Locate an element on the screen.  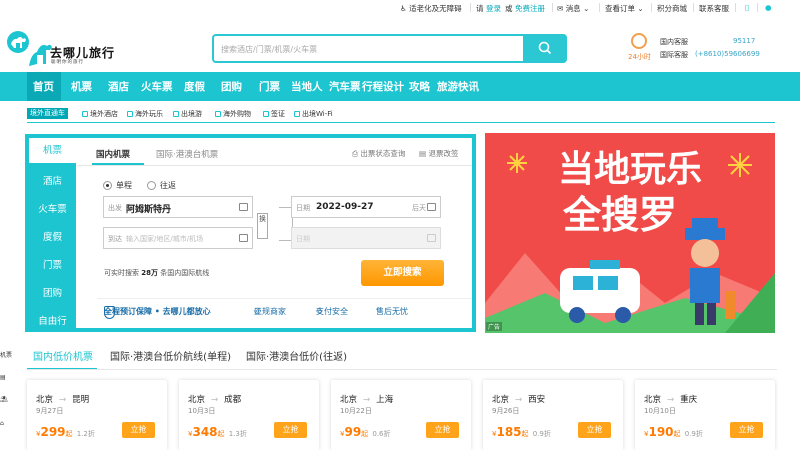
date-field: 日期 2022-09-27 后天 is located at coordinates (366, 207).